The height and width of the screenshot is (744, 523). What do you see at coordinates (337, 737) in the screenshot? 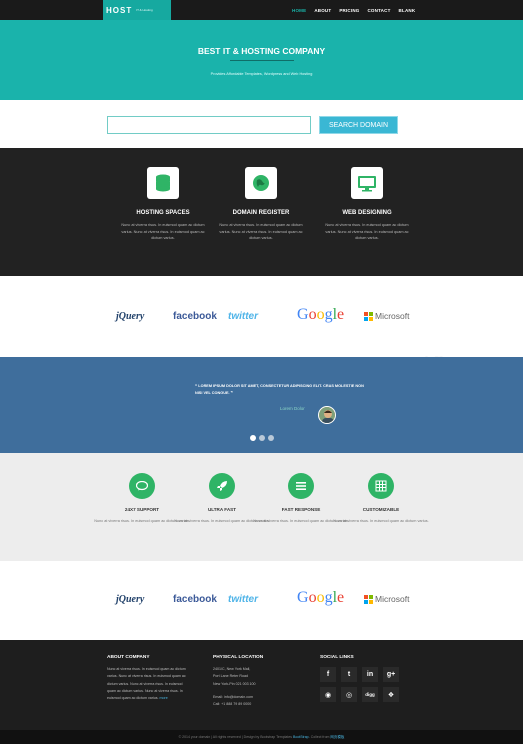
I see `copyright-link-2: 网页模板` at bounding box center [337, 737].